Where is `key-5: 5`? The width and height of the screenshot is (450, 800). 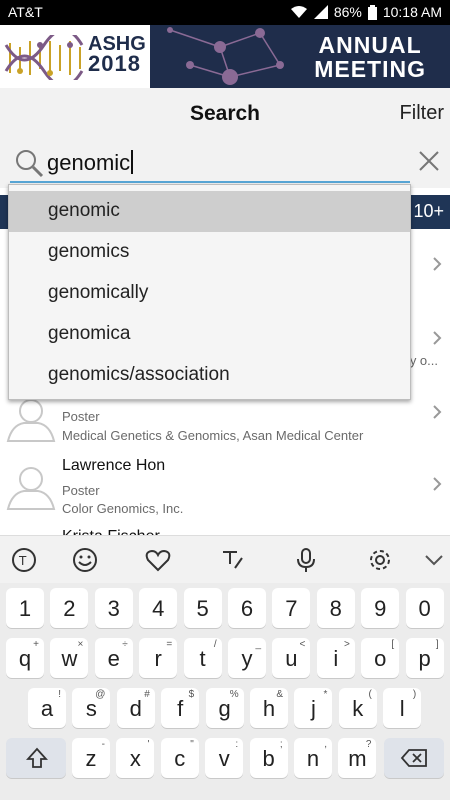
key-5: 5 is located at coordinates (202, 608).